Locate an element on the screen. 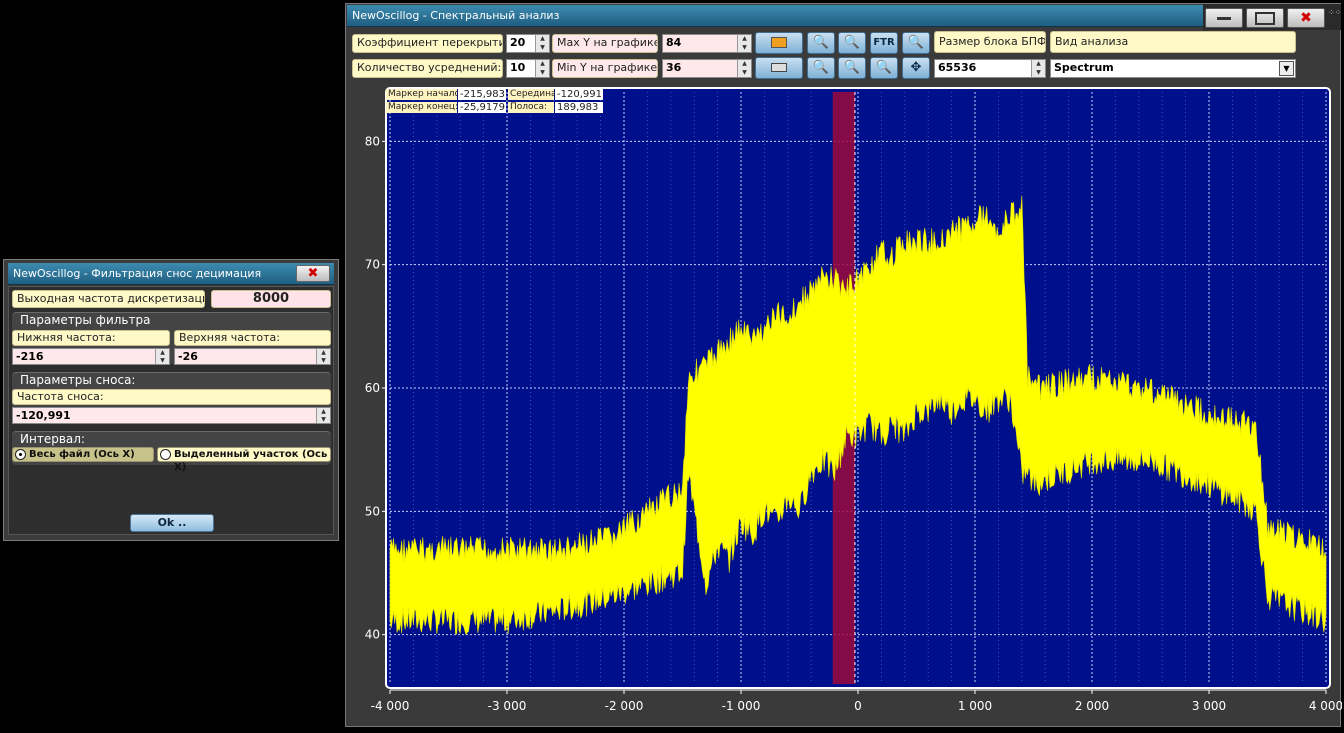  zoom-out-y-button: 🔍 is located at coordinates (852, 68).